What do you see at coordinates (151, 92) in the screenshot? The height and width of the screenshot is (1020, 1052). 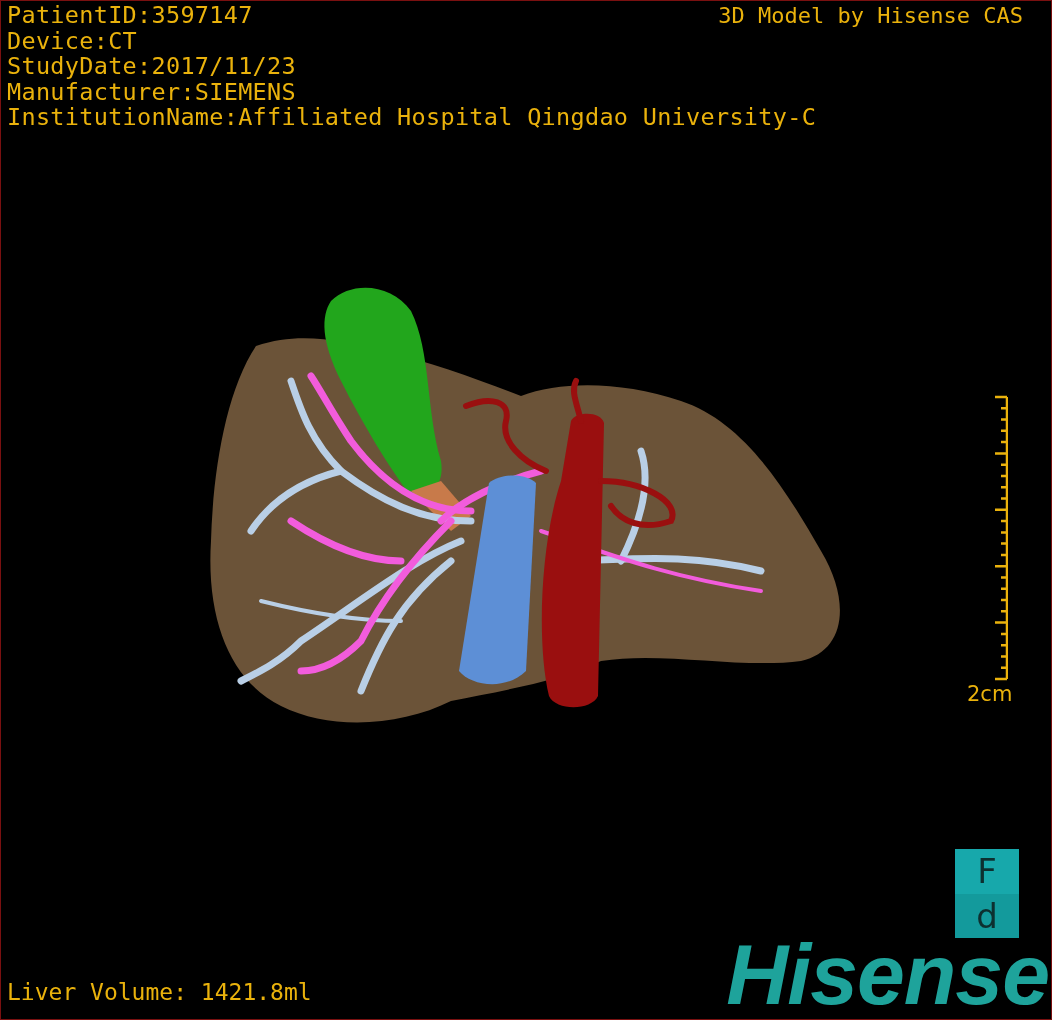 I see `info-line: Manufacturer:SIEMENS` at bounding box center [151, 92].